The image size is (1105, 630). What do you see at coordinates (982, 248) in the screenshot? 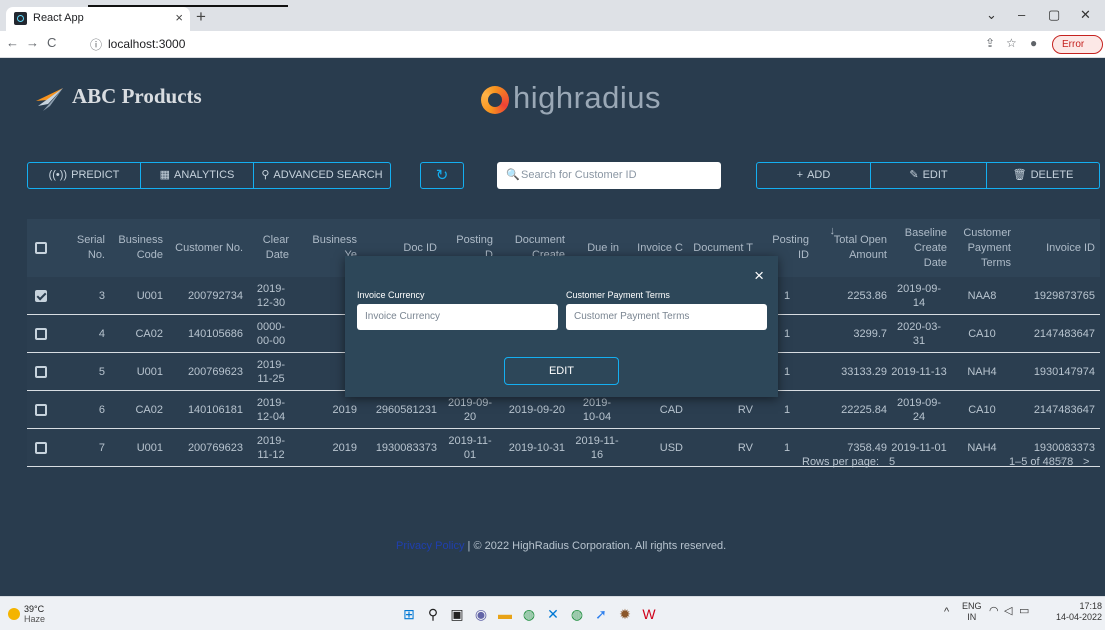
I see `col-customer-payment-terms: Customer Payment Terms` at bounding box center [982, 248].